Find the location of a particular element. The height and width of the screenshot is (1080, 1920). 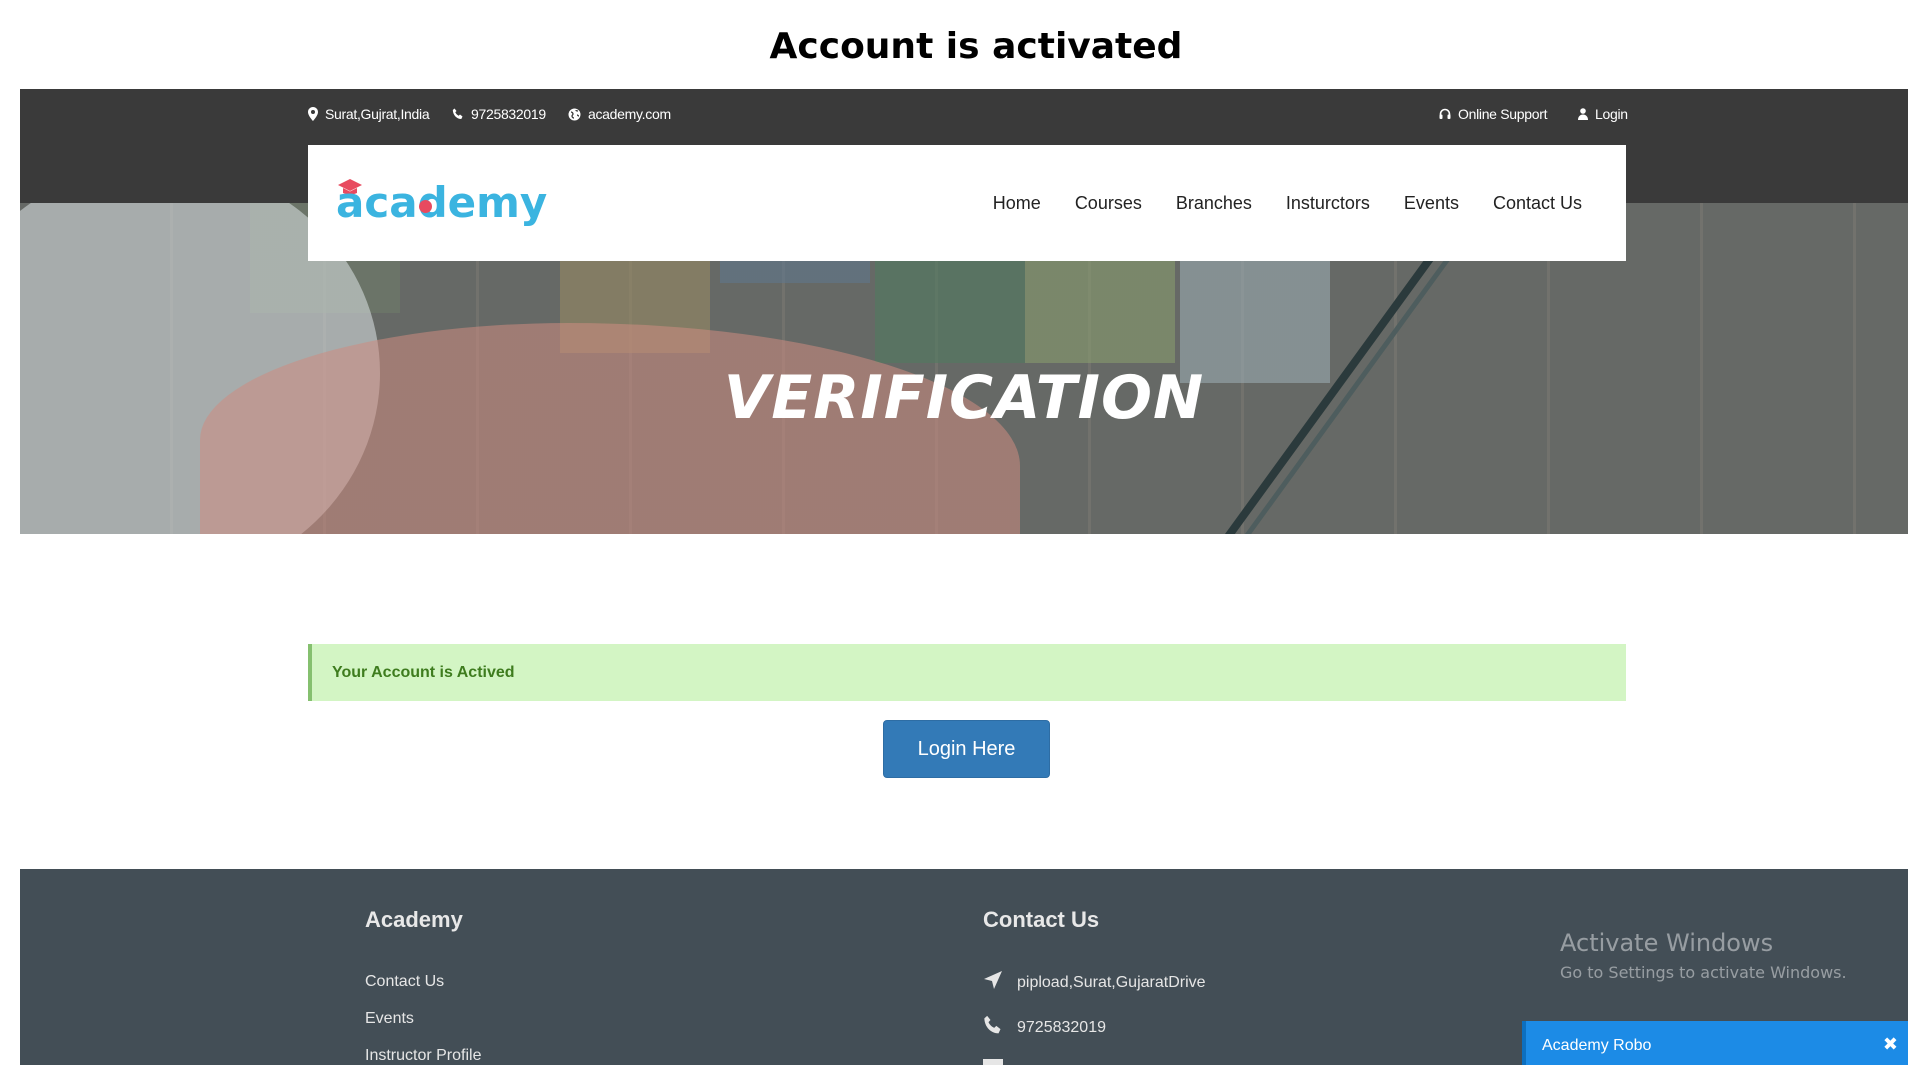

phone-info: 9725832019 is located at coordinates (499, 114).